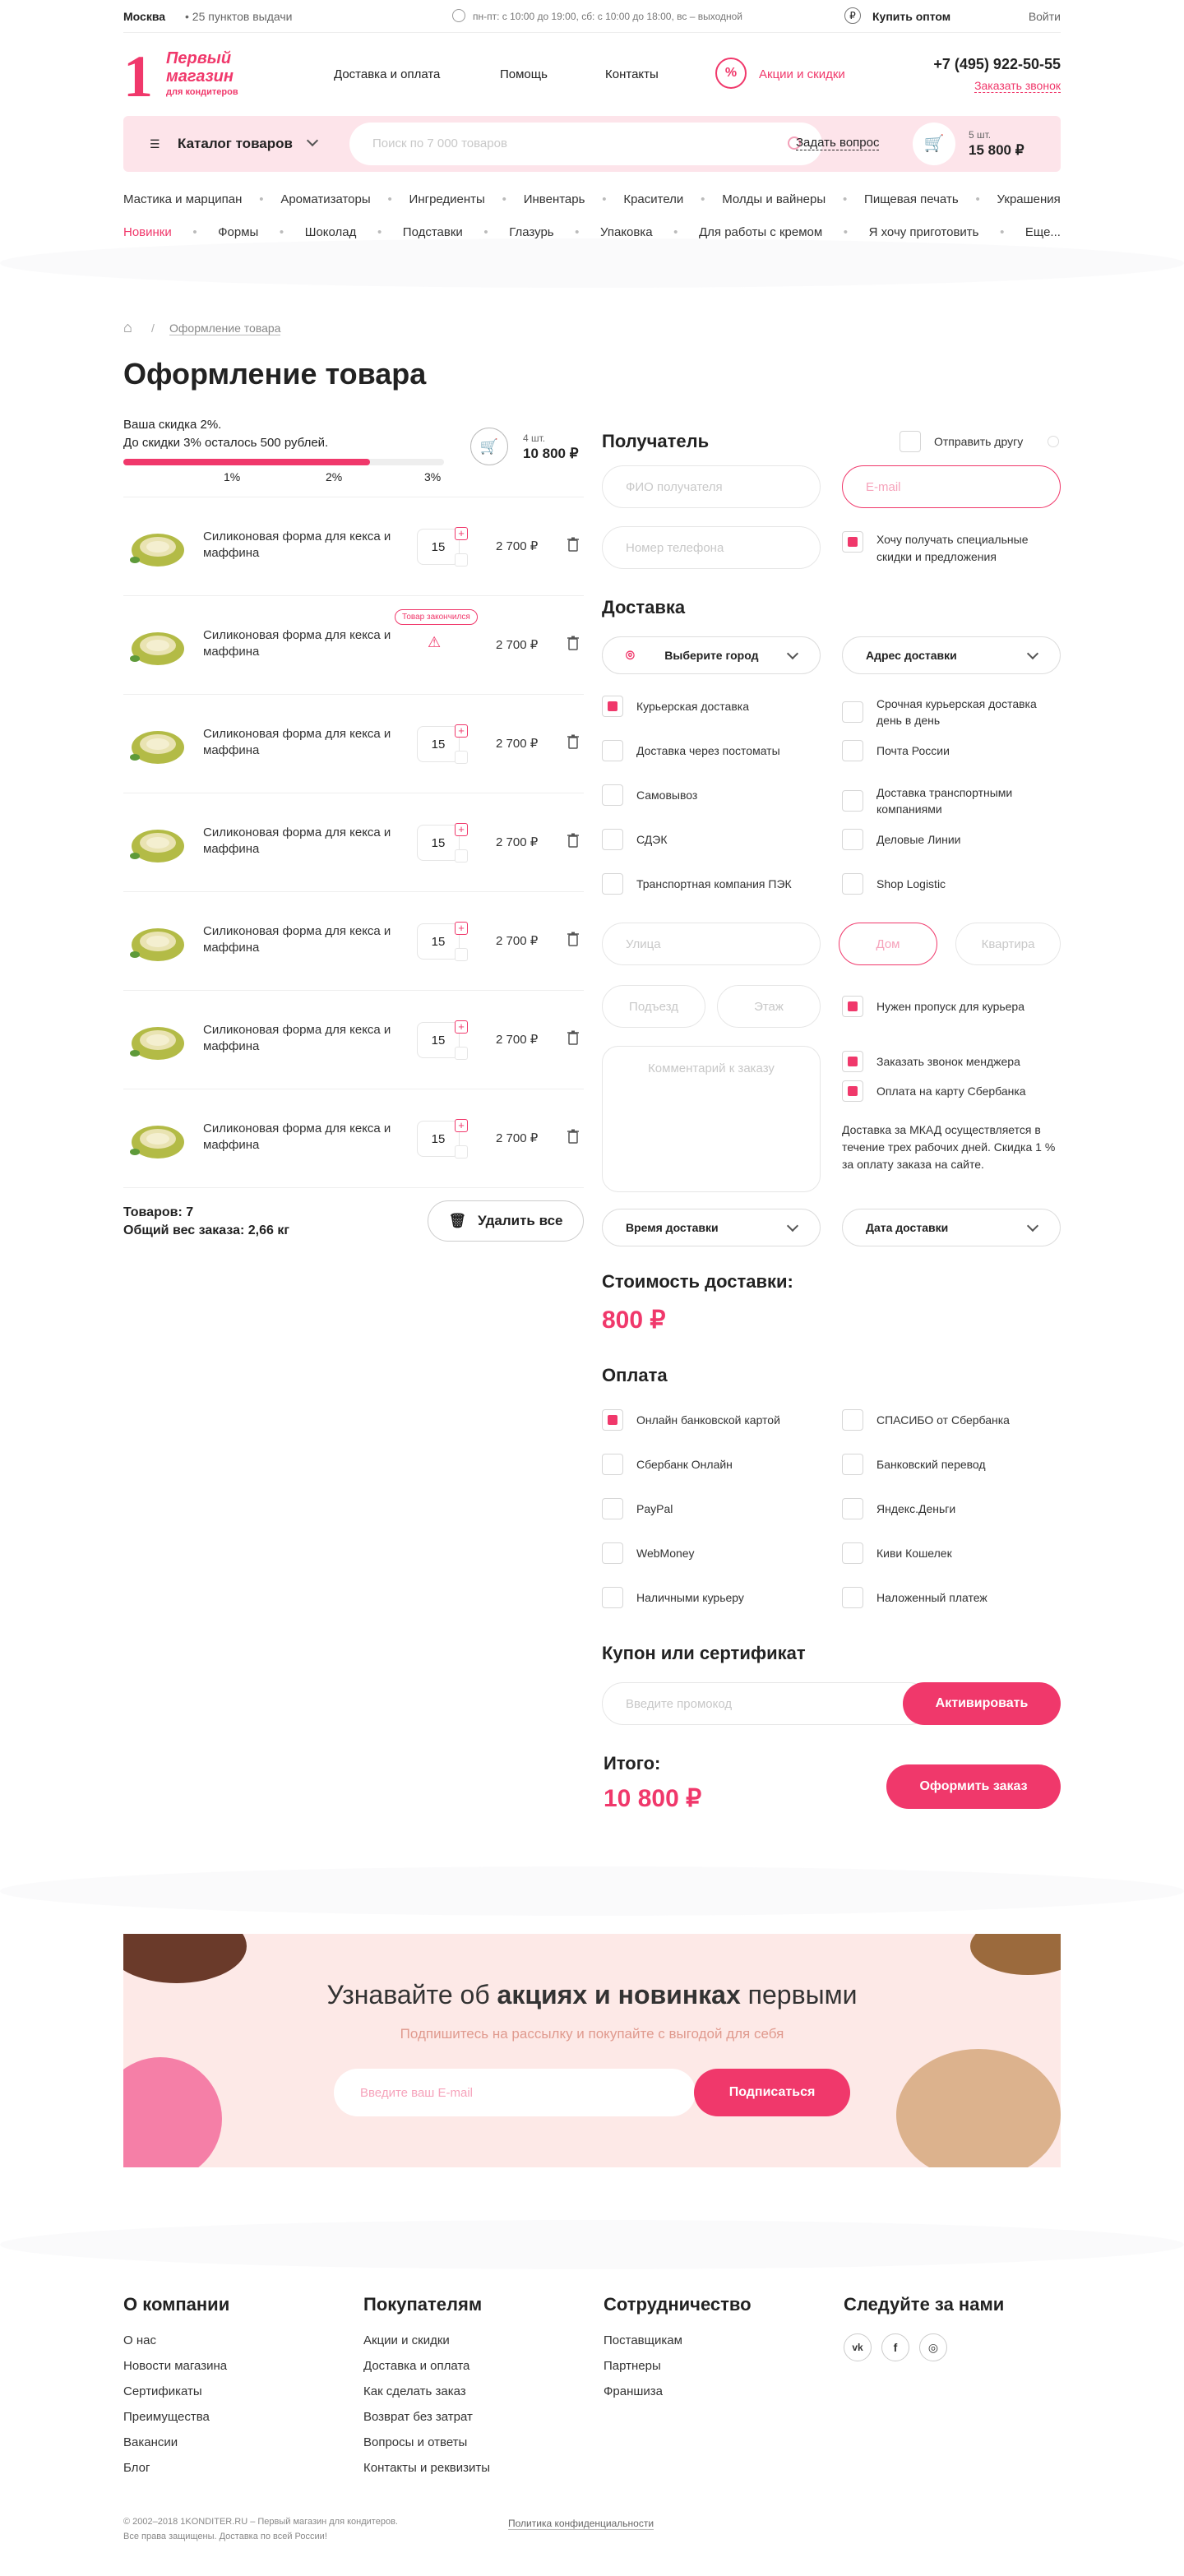 This screenshot has height=2576, width=1184. What do you see at coordinates (769, 1006) in the screenshot?
I see `floor-field: Этаж` at bounding box center [769, 1006].